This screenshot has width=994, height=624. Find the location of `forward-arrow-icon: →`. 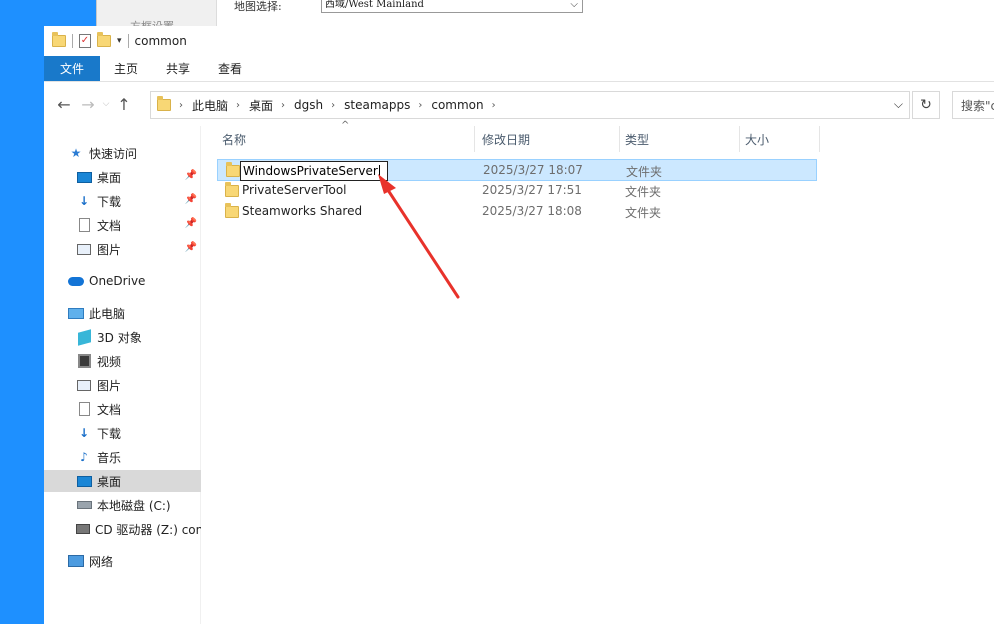

forward-arrow-icon: → is located at coordinates (88, 104).